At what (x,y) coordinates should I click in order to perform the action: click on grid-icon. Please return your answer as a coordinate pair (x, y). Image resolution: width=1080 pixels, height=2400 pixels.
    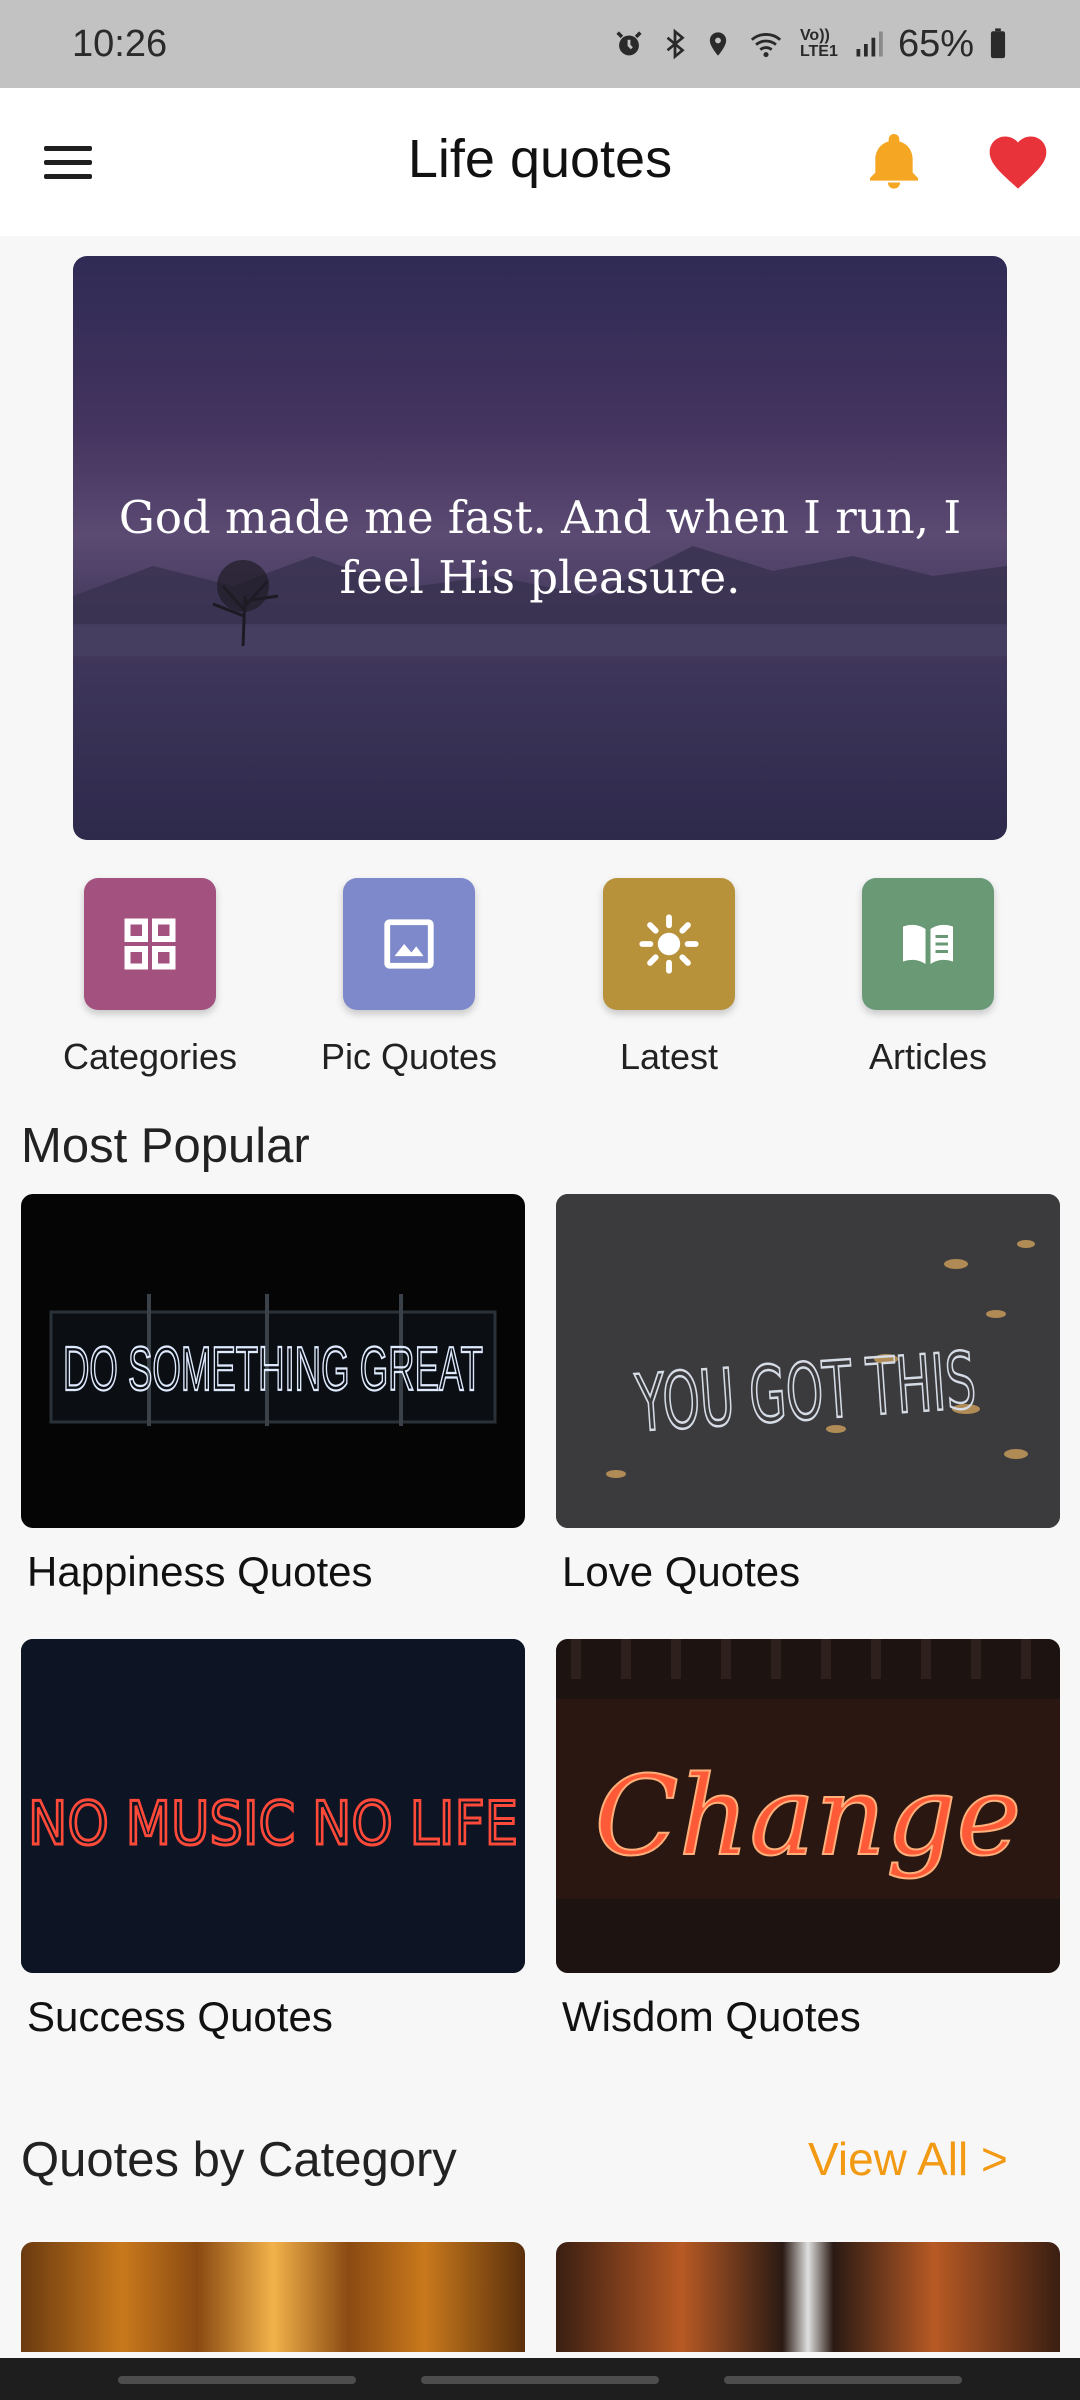
    Looking at the image, I should click on (150, 944).